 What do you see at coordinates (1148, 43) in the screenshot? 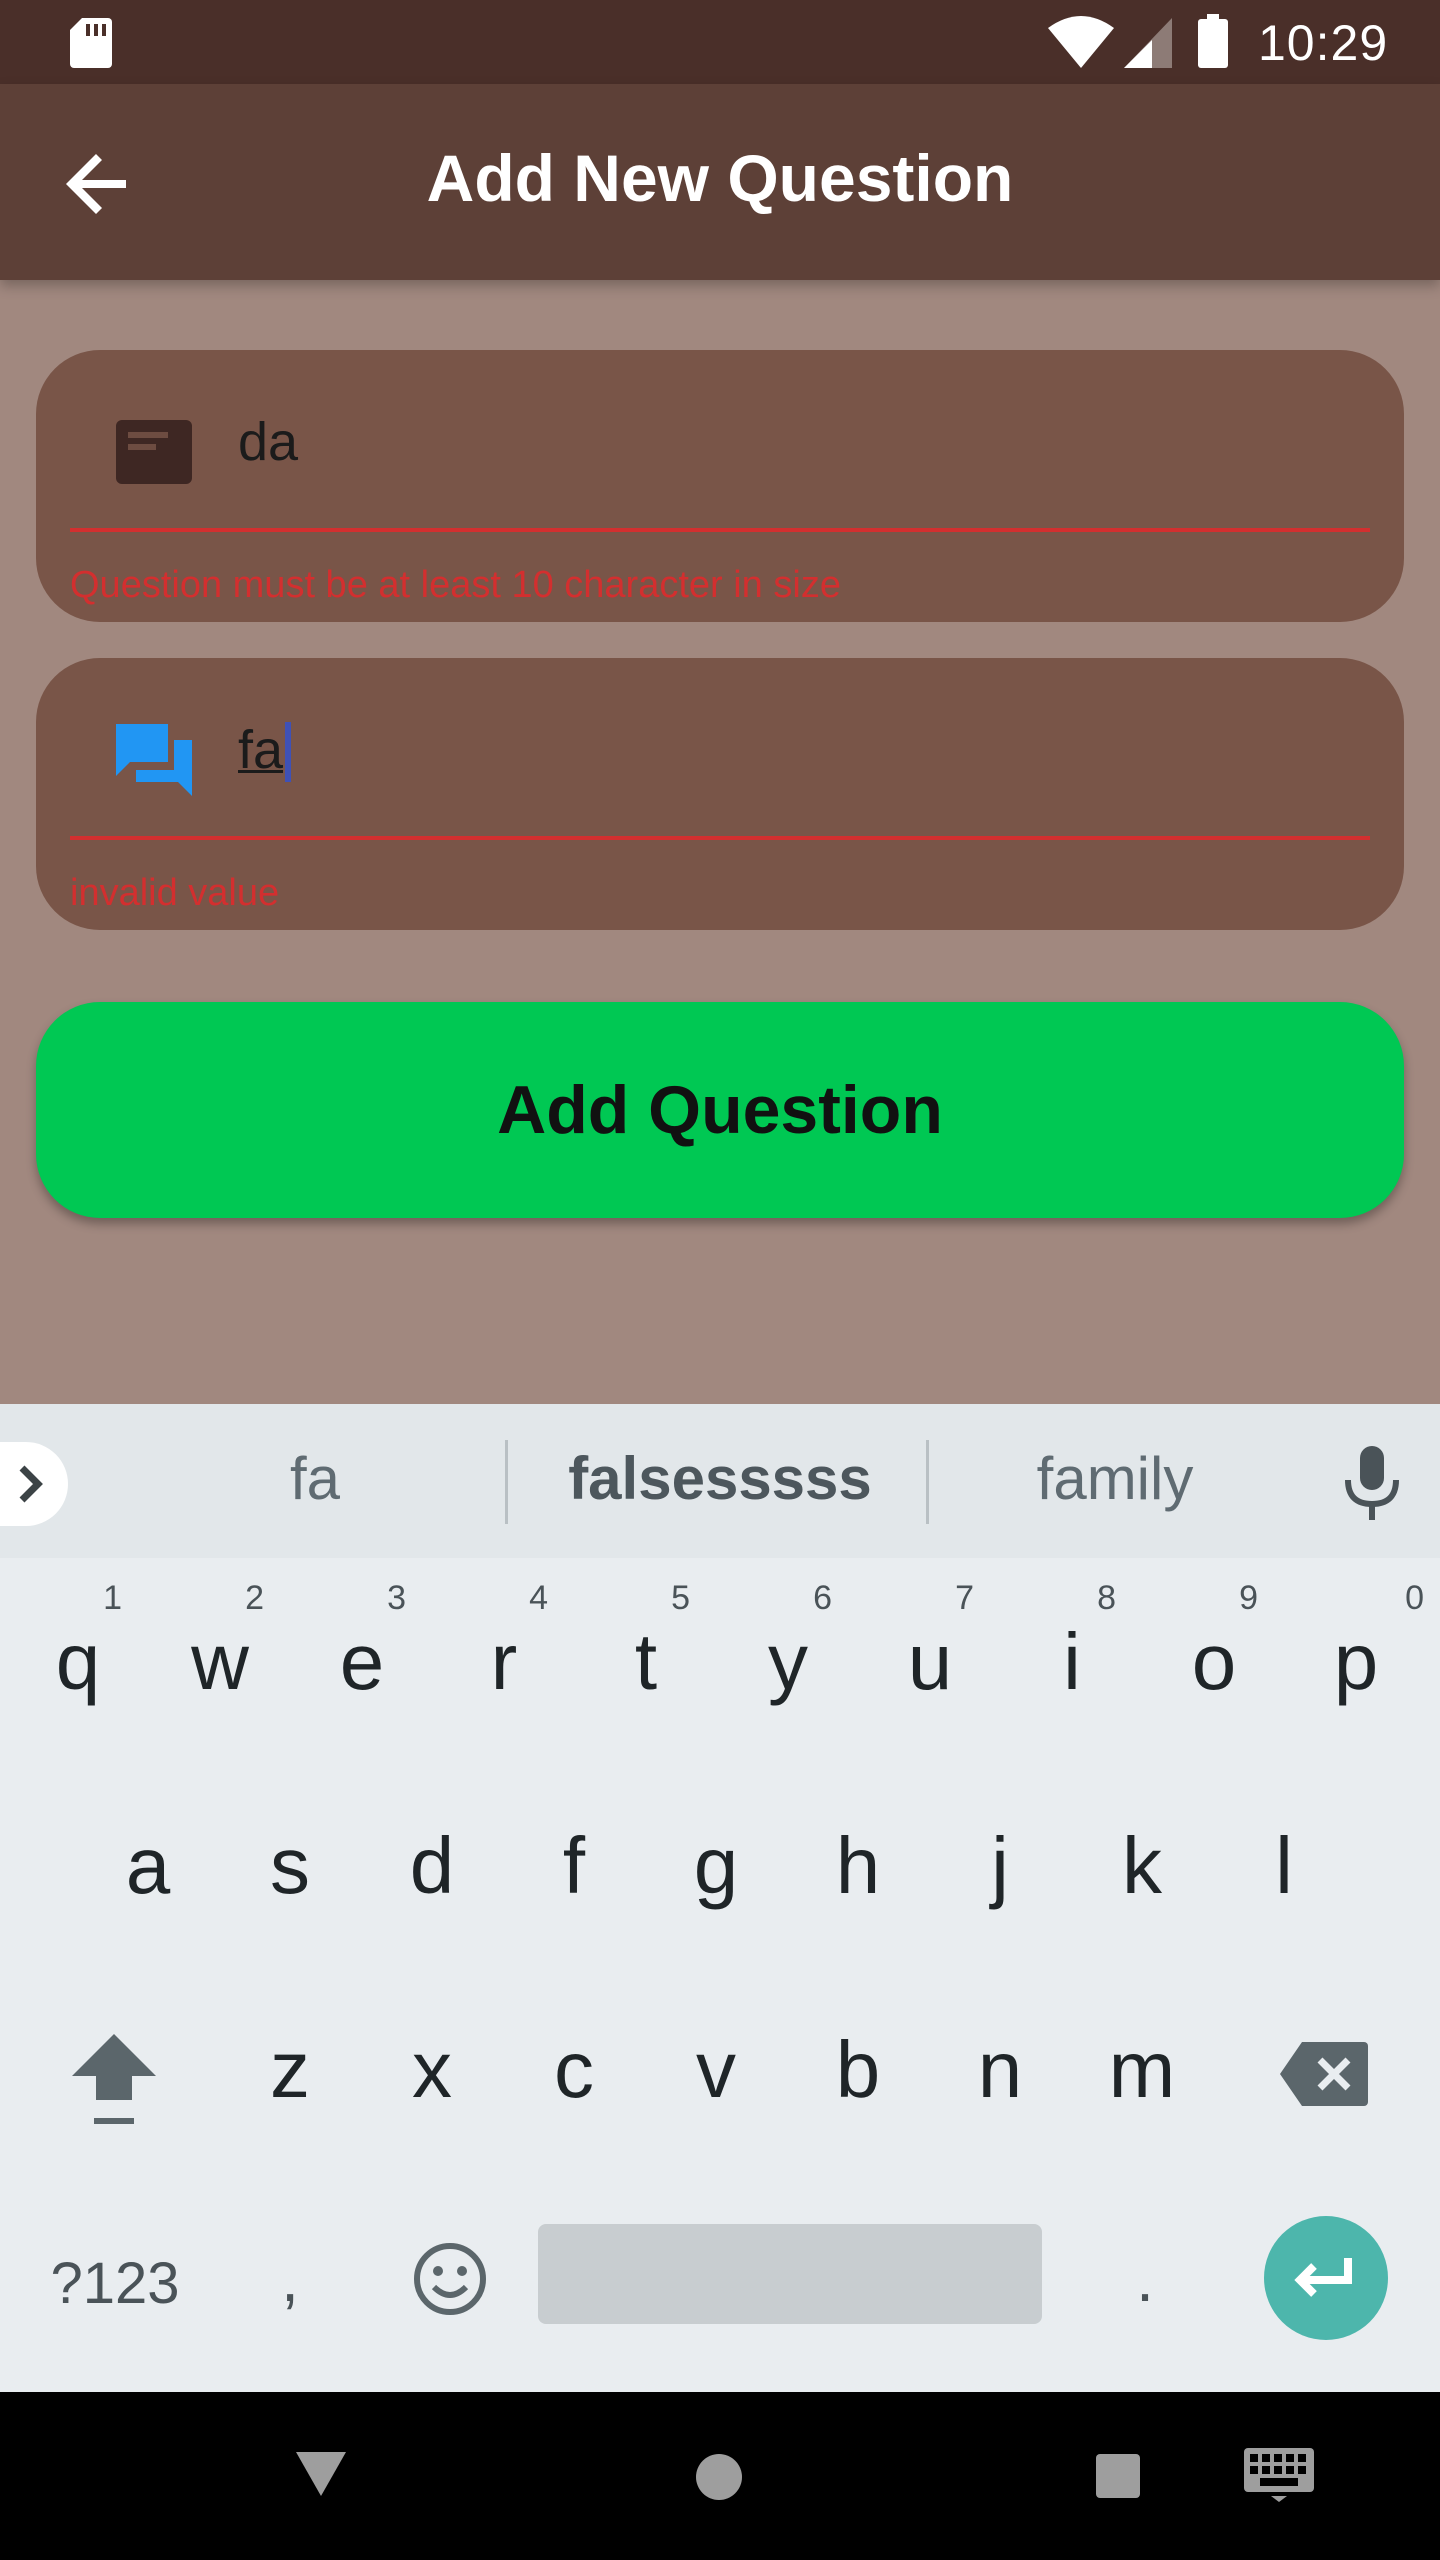
I see `signal-icon` at bounding box center [1148, 43].